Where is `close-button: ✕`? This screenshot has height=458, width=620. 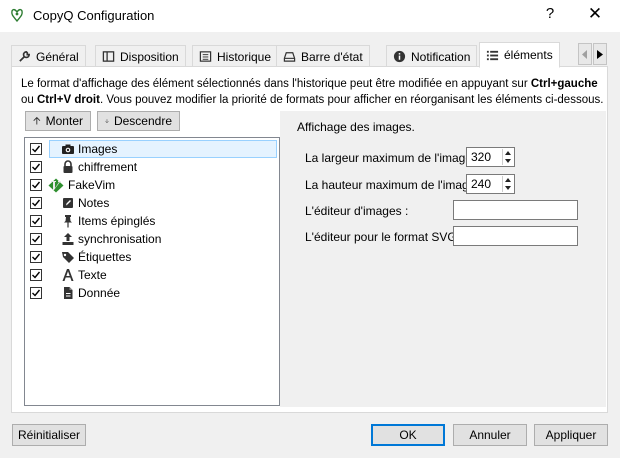 close-button: ✕ is located at coordinates (595, 15).